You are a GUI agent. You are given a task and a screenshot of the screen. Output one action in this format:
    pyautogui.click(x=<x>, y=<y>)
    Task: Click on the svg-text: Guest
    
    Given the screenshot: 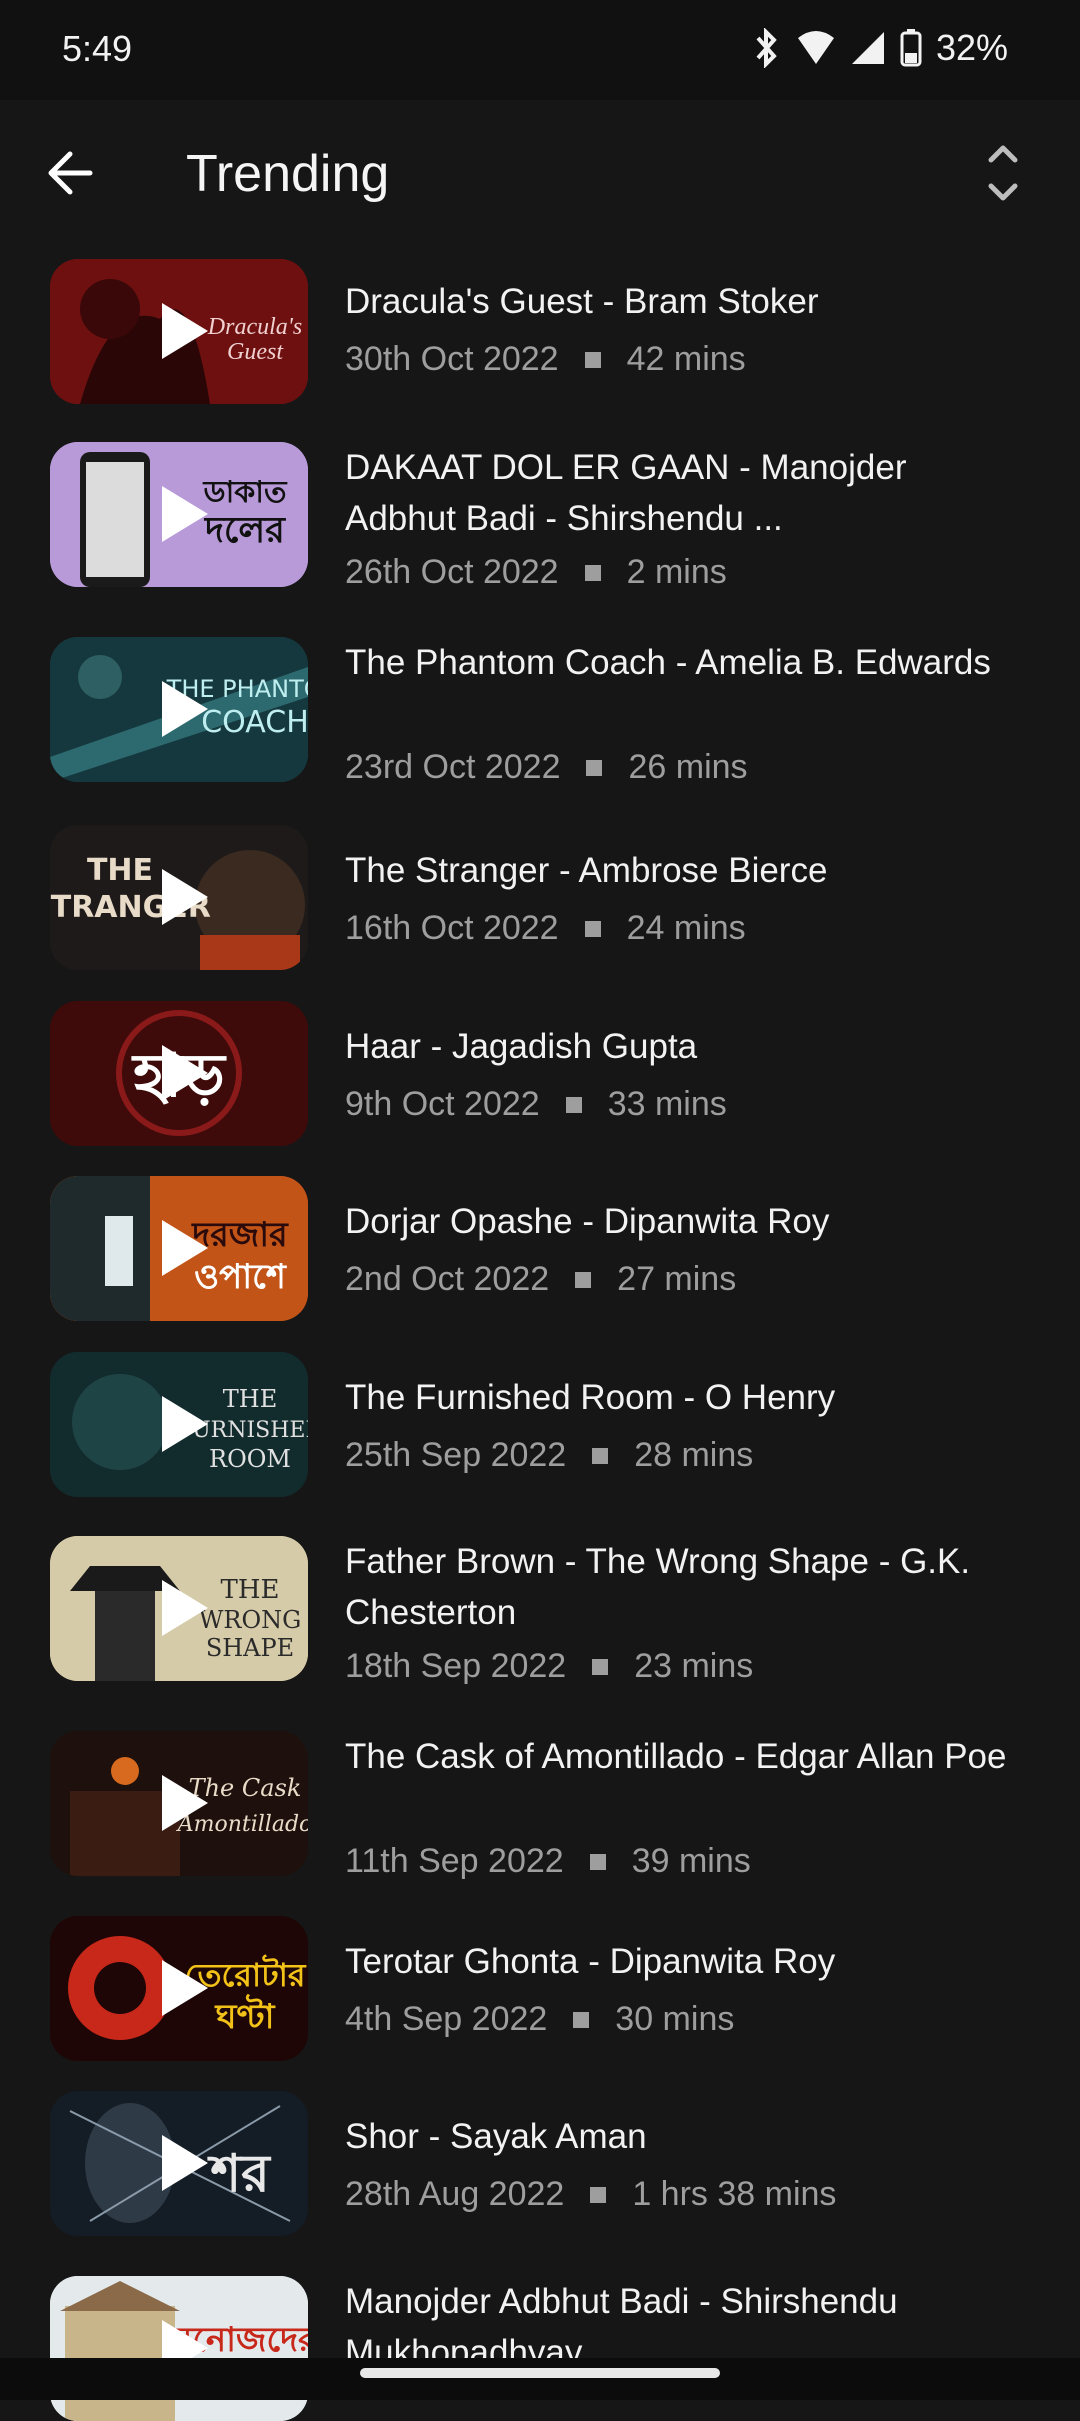 What is the action you would take?
    pyautogui.click(x=255, y=352)
    